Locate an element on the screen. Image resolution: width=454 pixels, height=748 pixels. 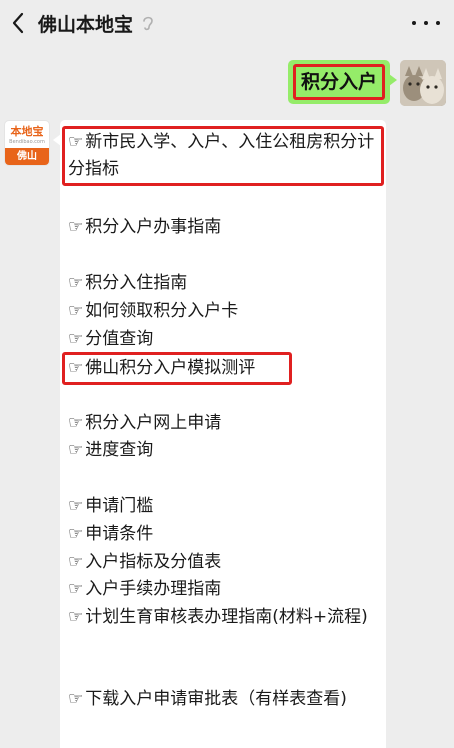
menu-link-online-apply: ☞ 积分入户网上申请 is located at coordinates (224, 423).